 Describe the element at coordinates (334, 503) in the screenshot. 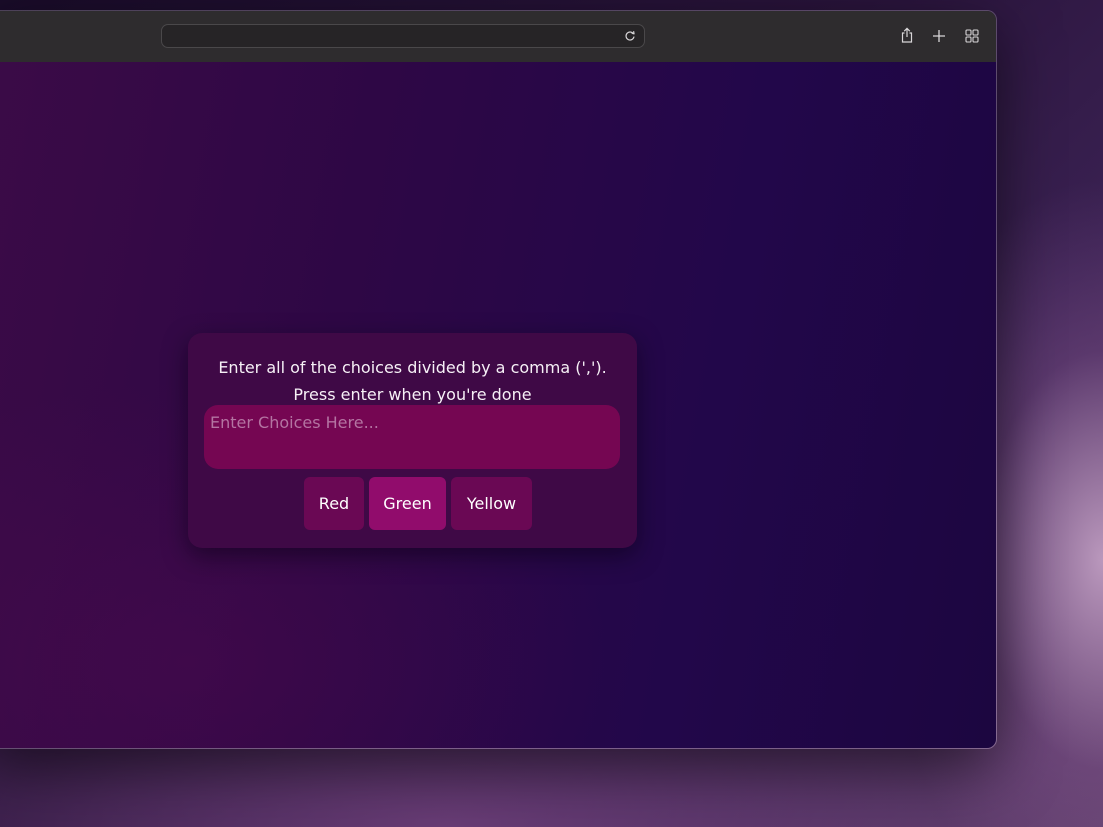

I see `choice-chip-red: Red` at that location.